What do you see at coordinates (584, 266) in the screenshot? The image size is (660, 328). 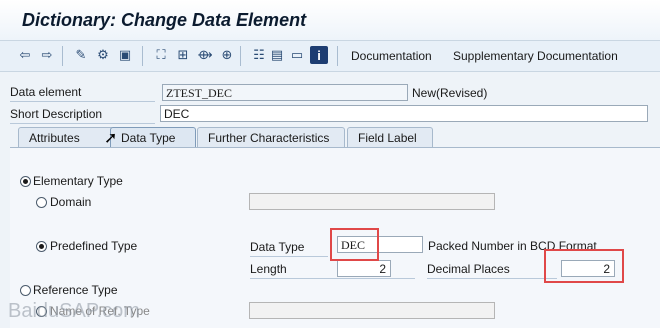 I see `highlight-box-decimal-places` at bounding box center [584, 266].